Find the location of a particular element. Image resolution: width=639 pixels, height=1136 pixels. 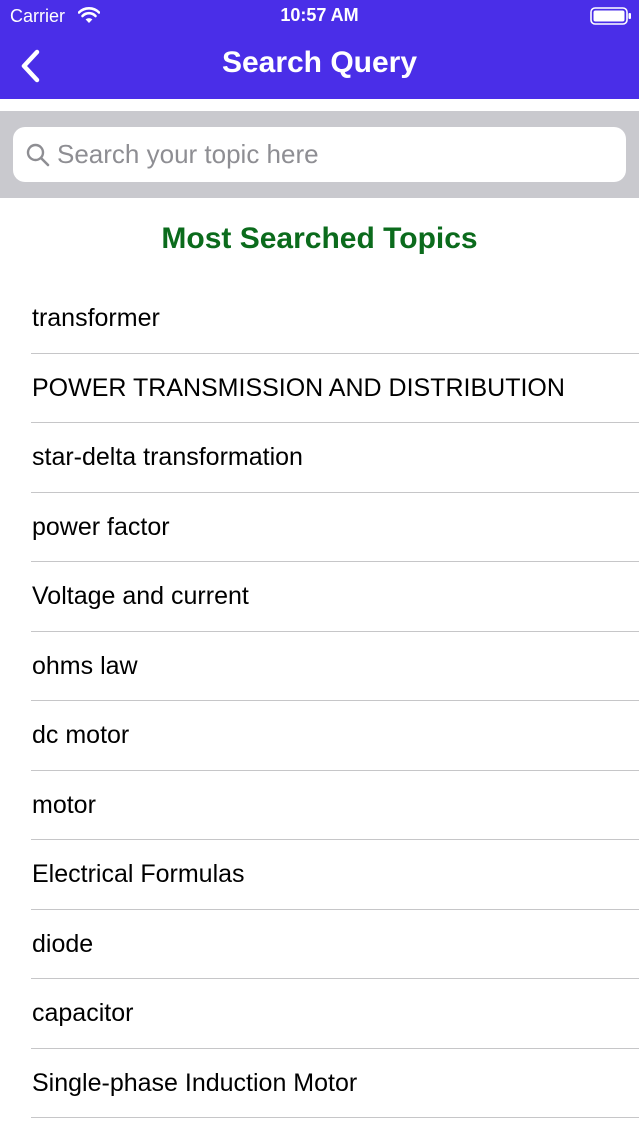

list-item: star-delta transformation is located at coordinates (319, 458).